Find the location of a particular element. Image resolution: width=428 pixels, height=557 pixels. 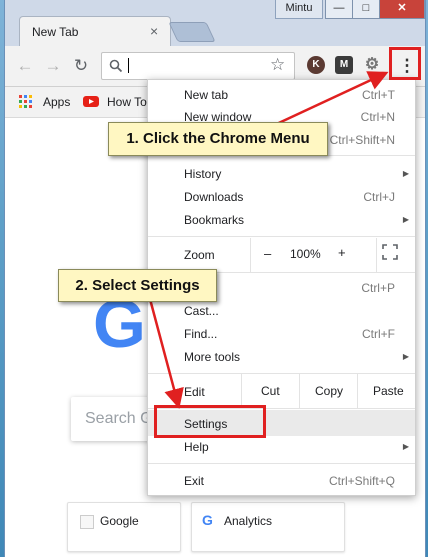

tile-analytics: G Analytics is located at coordinates (268, 527).